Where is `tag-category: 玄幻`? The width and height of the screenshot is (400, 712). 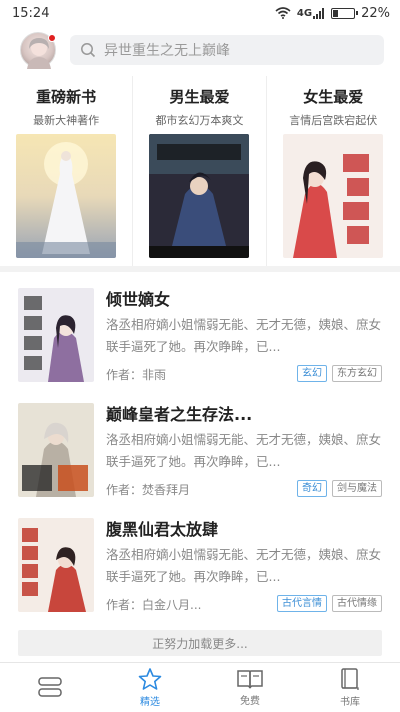 tag-category: 玄幻 is located at coordinates (312, 373).